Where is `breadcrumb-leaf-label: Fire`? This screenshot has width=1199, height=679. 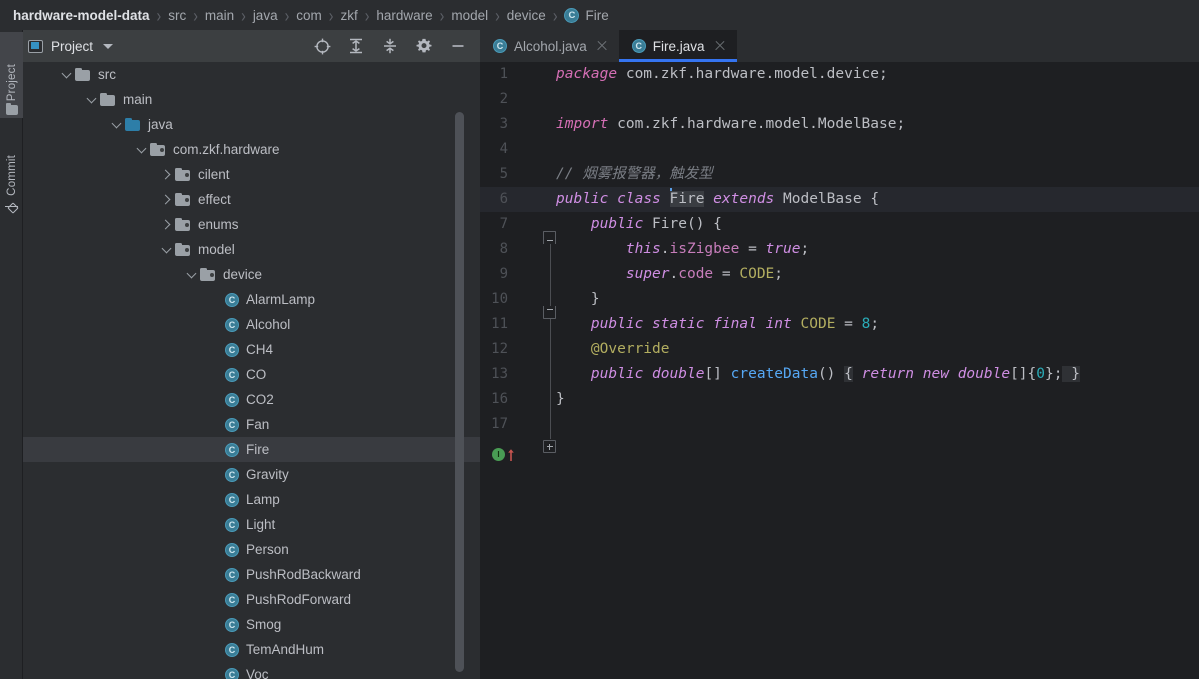 breadcrumb-leaf-label: Fire is located at coordinates (597, 15).